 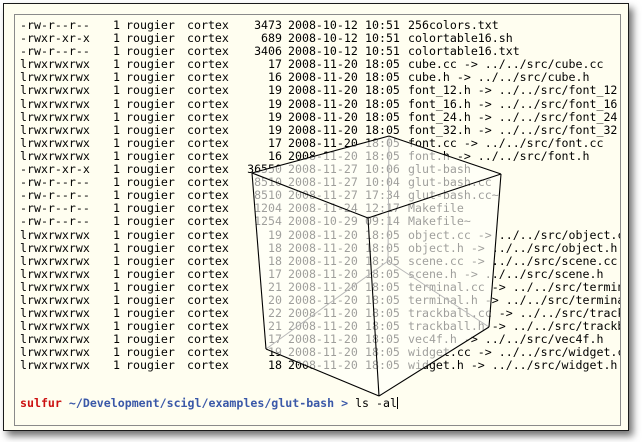 I want to click on listing-name: font.cc -> ../../src/font.cc, so click(x=506, y=143).